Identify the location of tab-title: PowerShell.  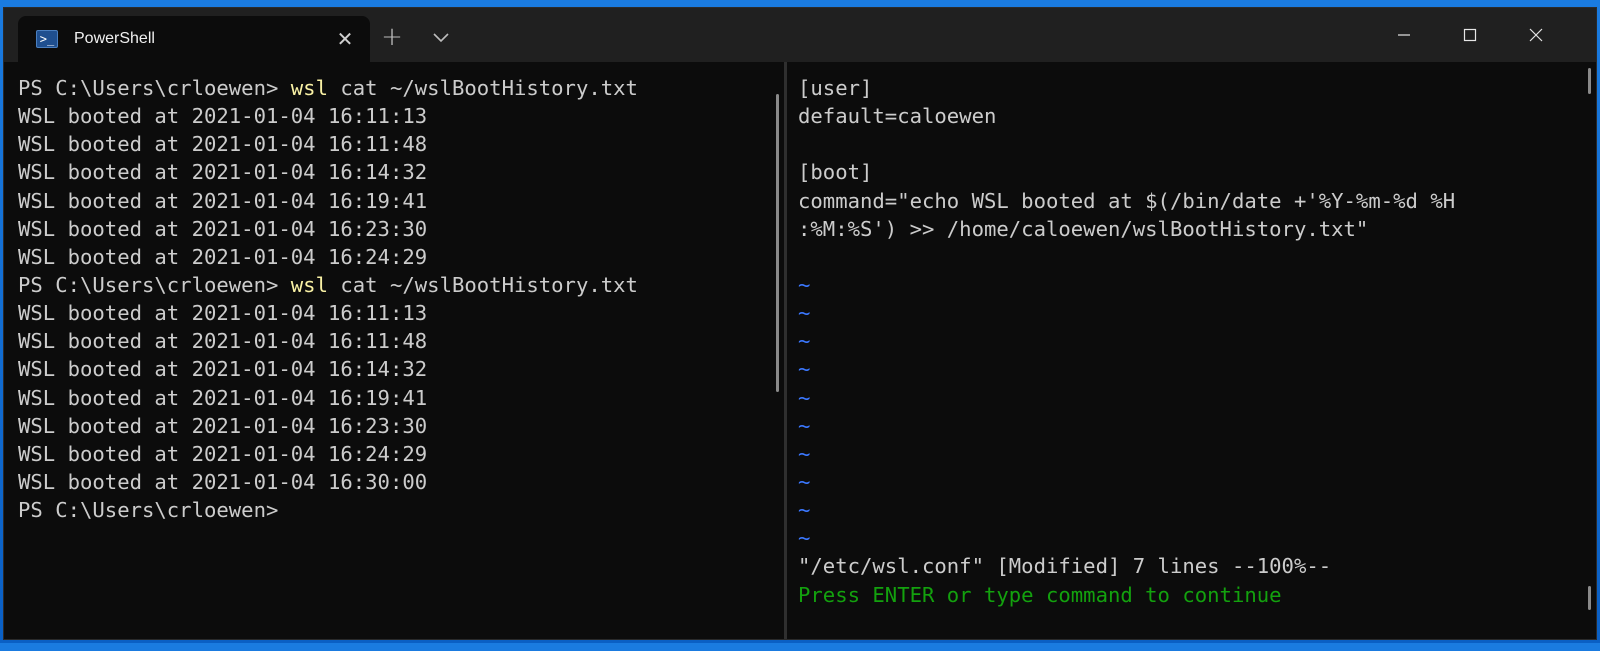
(114, 38).